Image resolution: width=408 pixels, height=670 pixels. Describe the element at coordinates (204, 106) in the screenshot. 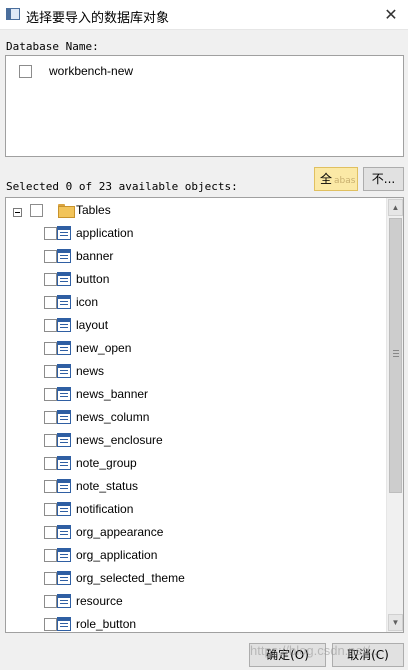

I see `database-list: workbench-new` at that location.